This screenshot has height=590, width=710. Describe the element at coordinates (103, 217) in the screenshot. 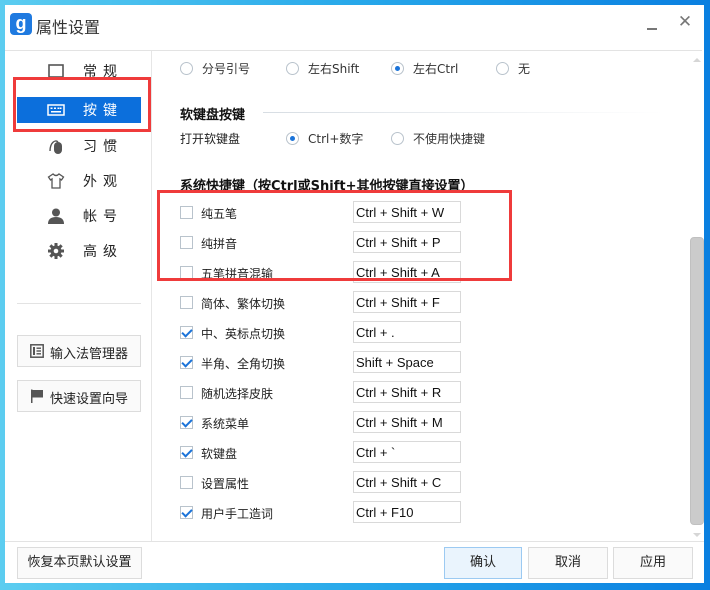

I see `sidebar-item-label: 帐号` at that location.